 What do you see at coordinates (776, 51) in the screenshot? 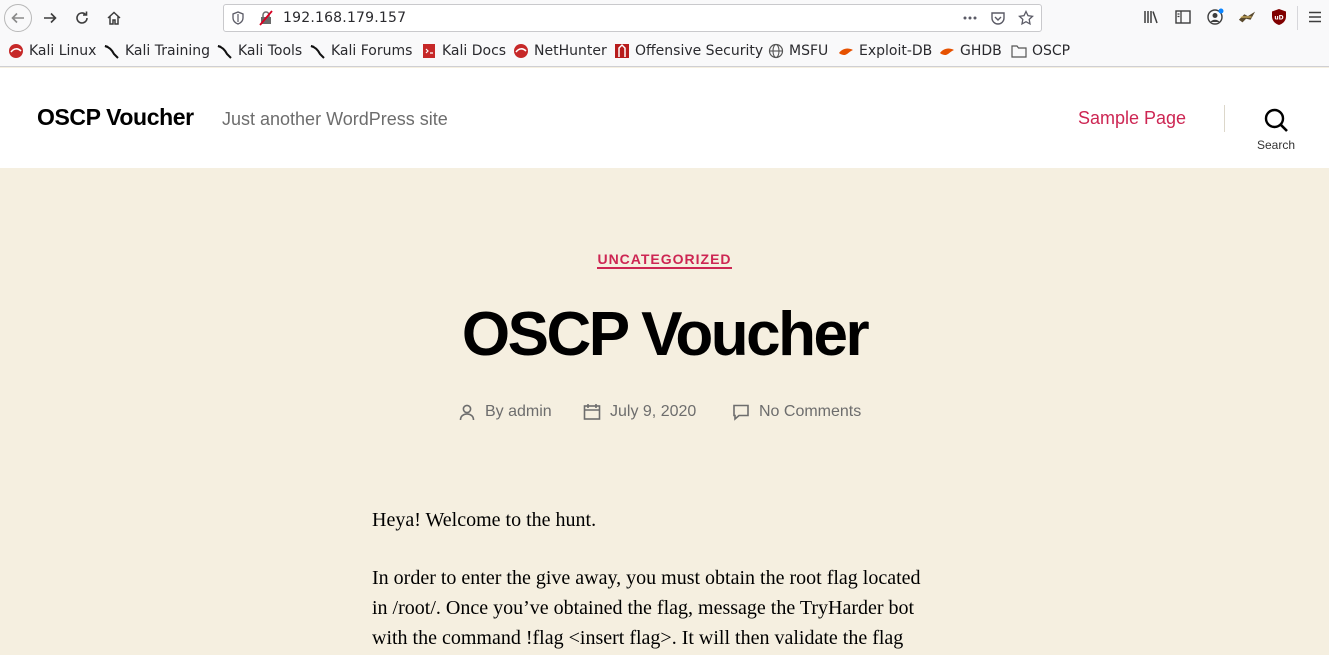
I see `globe-icon` at bounding box center [776, 51].